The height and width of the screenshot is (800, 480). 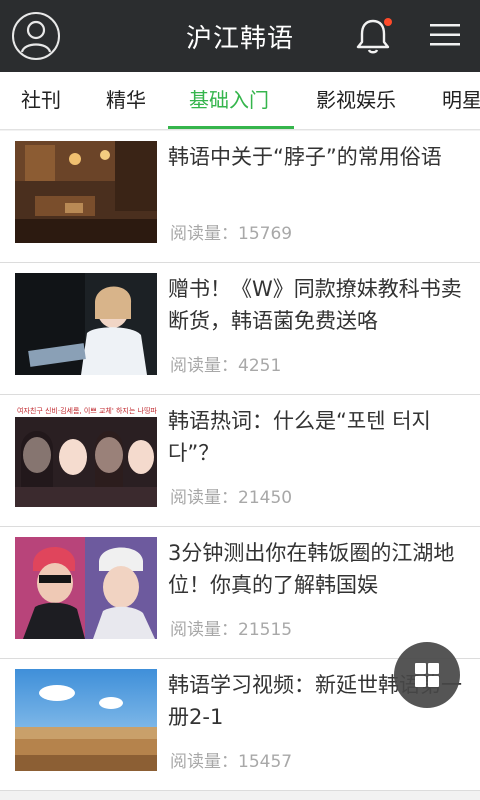 What do you see at coordinates (311, 569) in the screenshot?
I see `article-title: 3分钟测出你在韩饭圈的江湖地位！你真的了解韩国娱` at bounding box center [311, 569].